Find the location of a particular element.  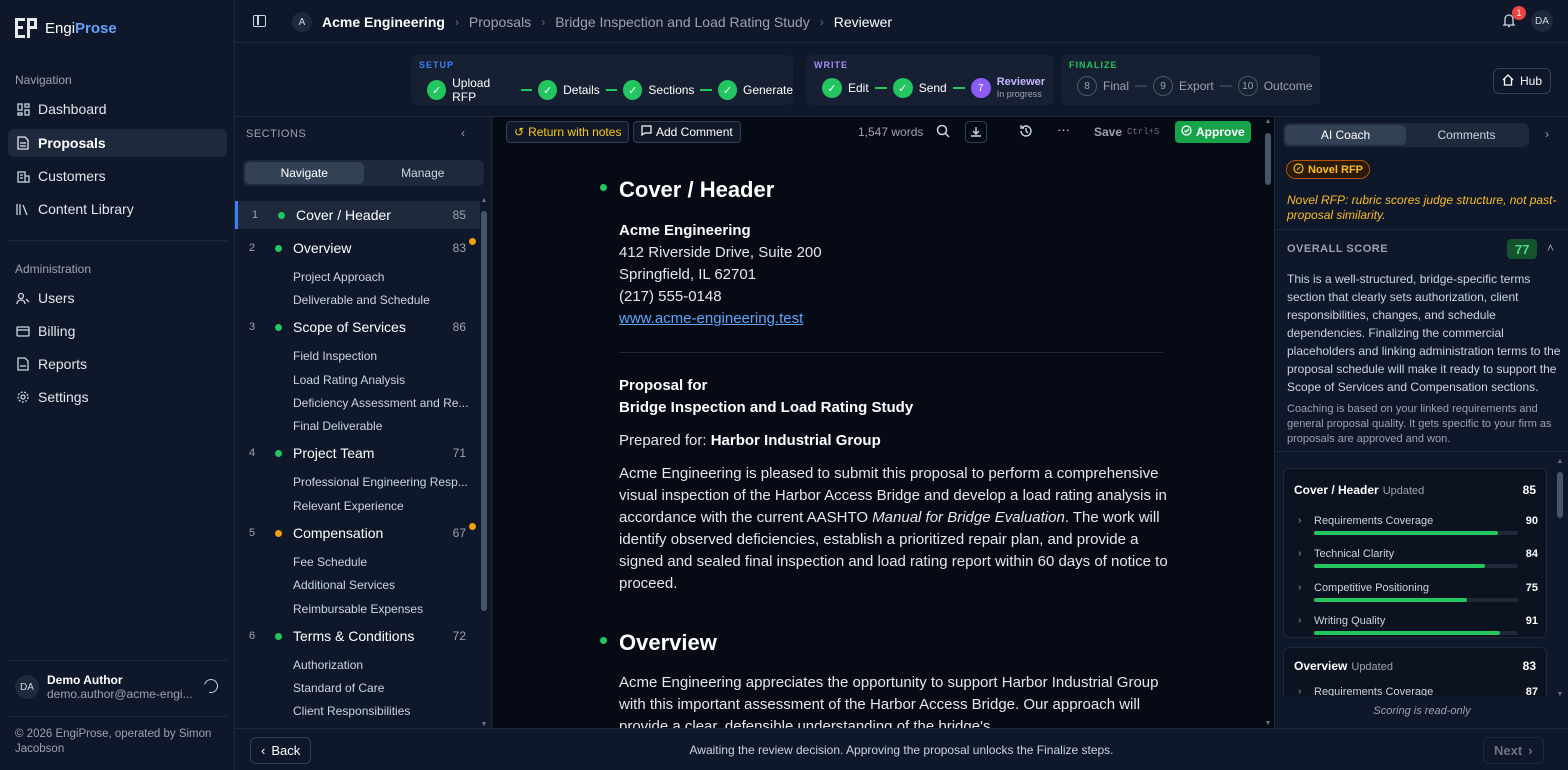

tab-comments: Comments is located at coordinates (1466, 135).